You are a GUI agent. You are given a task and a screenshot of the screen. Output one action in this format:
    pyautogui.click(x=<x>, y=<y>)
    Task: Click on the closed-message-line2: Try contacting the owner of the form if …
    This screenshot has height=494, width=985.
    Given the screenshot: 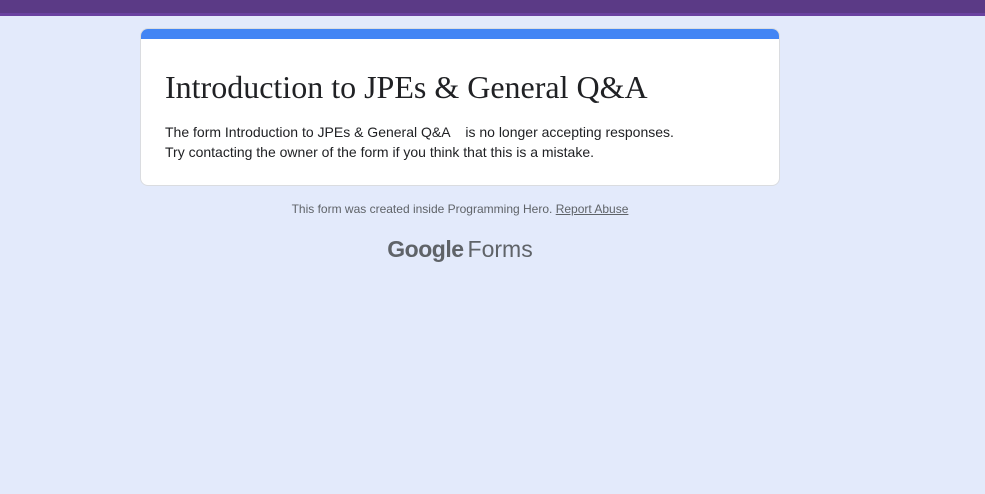 What is the action you would take?
    pyautogui.click(x=380, y=152)
    